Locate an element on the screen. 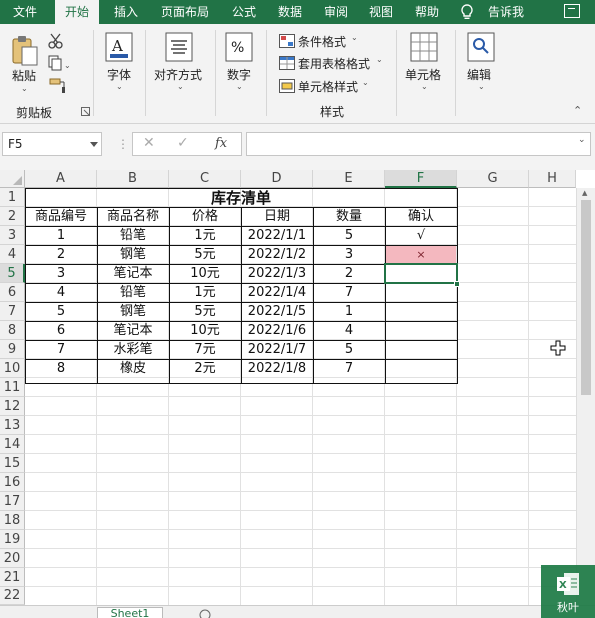 The width and height of the screenshot is (595, 618). font-label: 字体 is located at coordinates (119, 74).